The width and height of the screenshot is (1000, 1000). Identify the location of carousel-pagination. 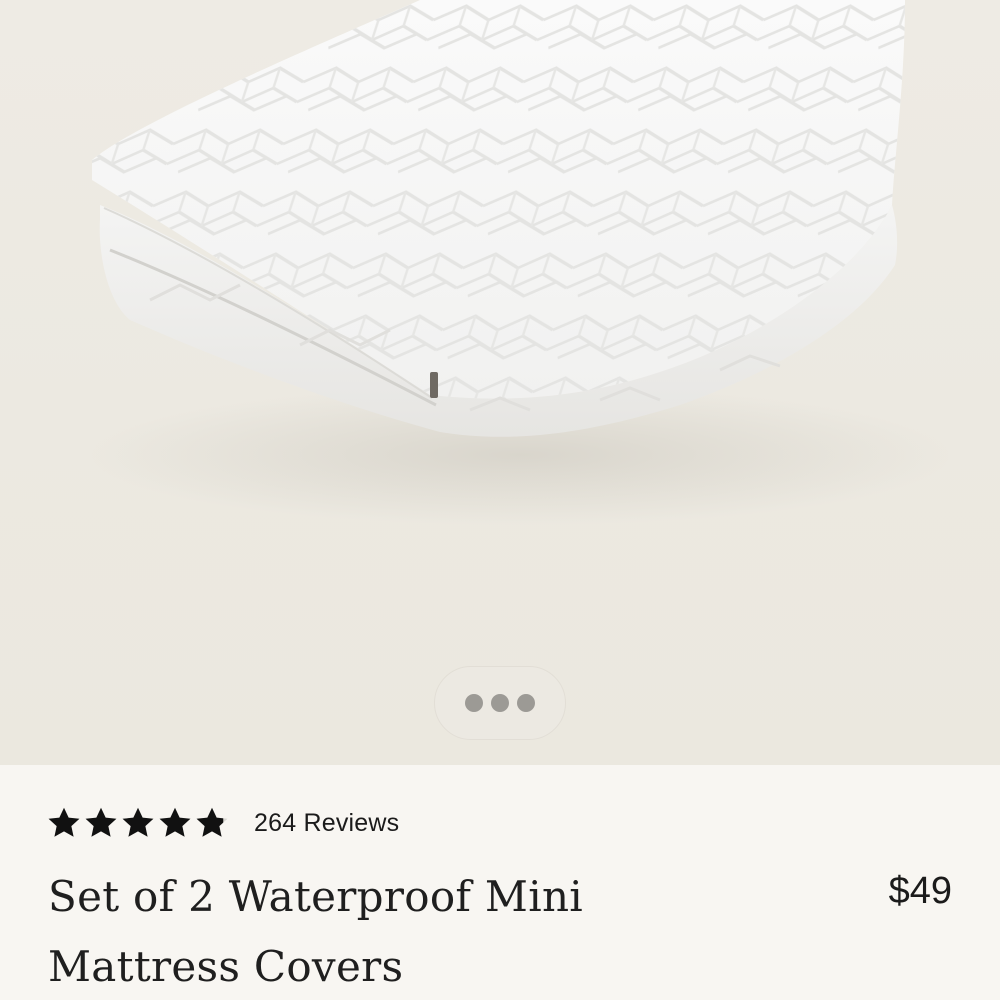
(500, 703).